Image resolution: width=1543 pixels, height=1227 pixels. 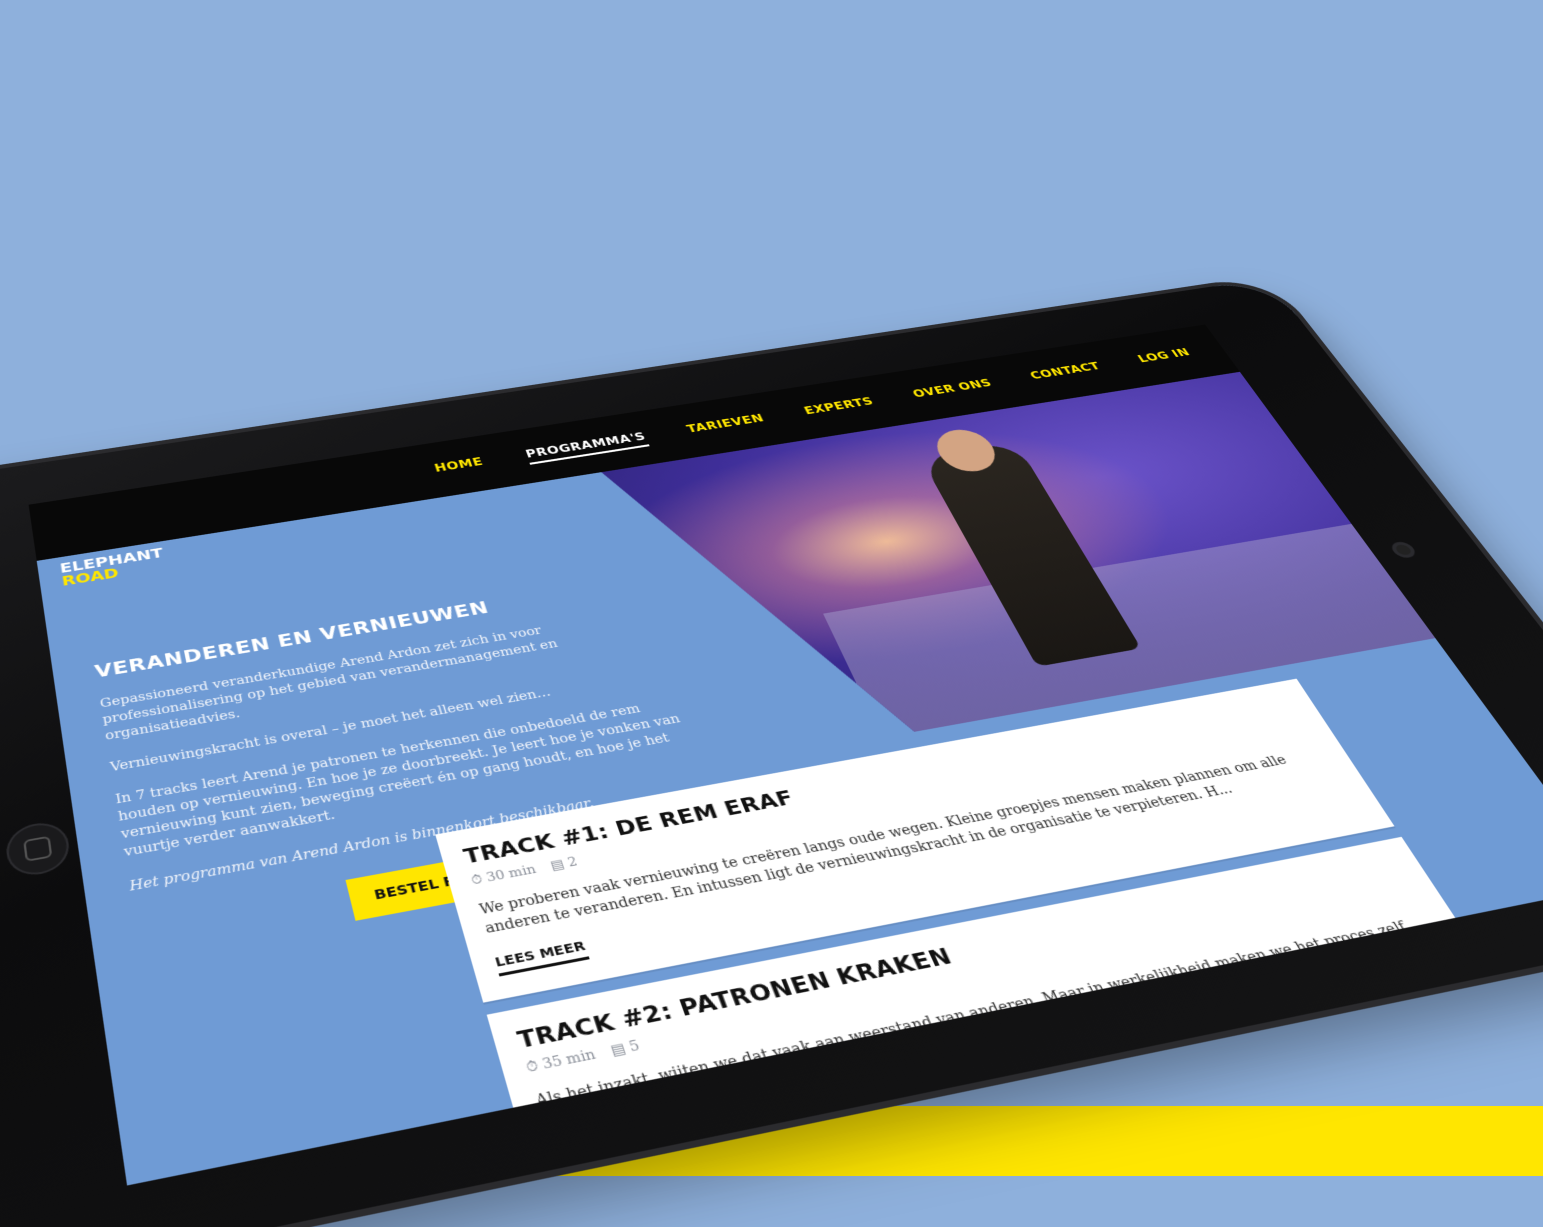 What do you see at coordinates (634, 1047) in the screenshot?
I see `track-count: 5` at bounding box center [634, 1047].